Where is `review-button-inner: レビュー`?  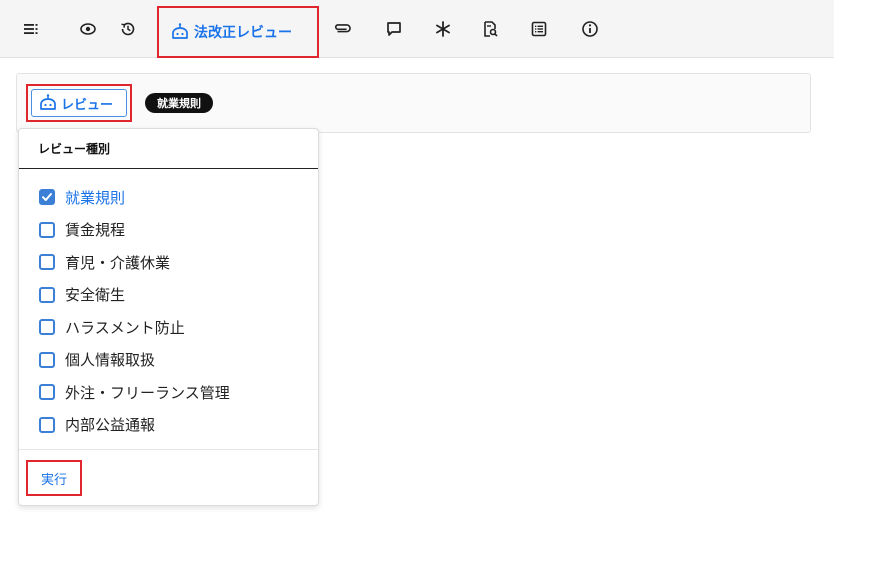
review-button-inner: レビュー is located at coordinates (79, 103).